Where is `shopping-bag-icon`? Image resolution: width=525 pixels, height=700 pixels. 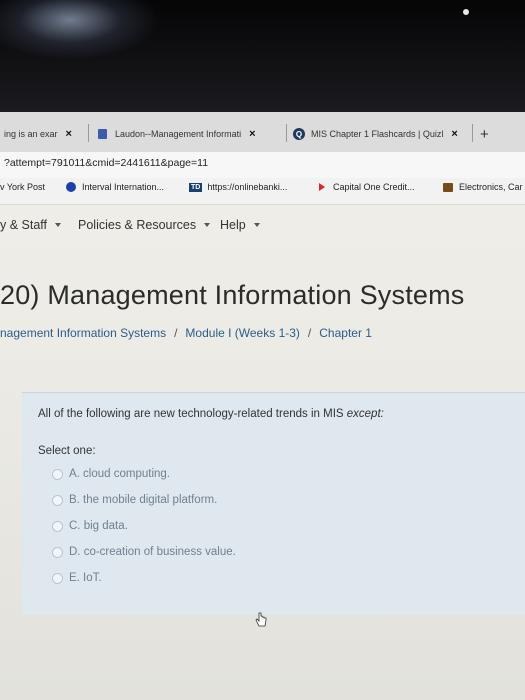 shopping-bag-icon is located at coordinates (448, 187).